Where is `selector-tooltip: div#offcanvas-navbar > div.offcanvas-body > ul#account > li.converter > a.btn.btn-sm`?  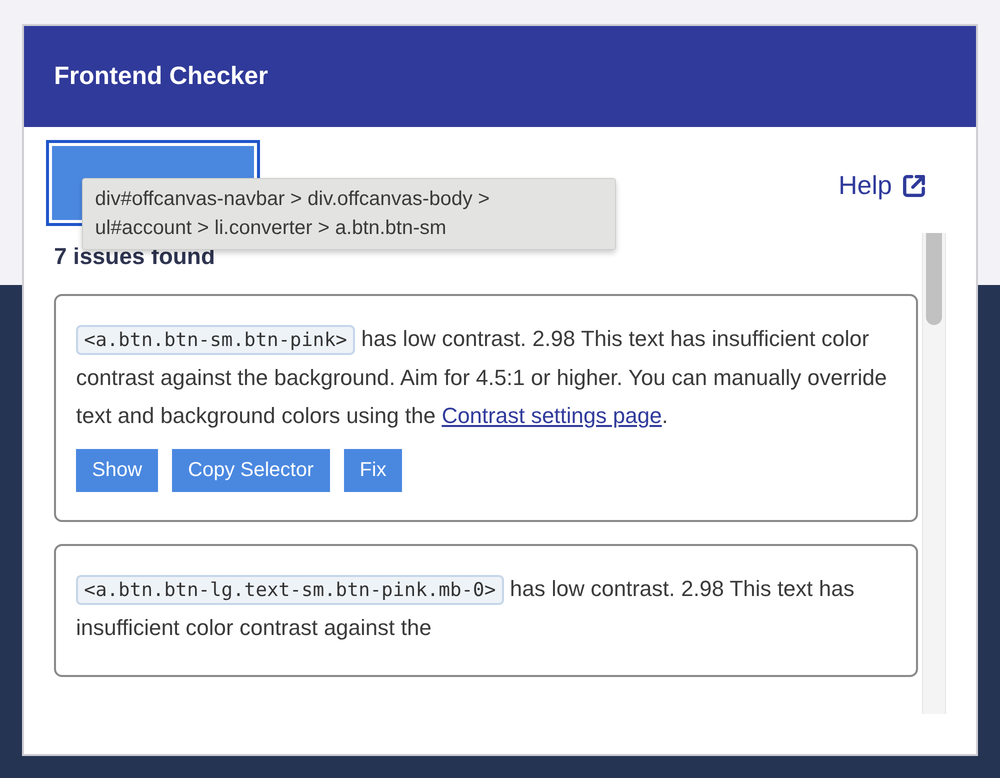
selector-tooltip: div#offcanvas-navbar > div.offcanvas-body > ul#account > li.converter > a.btn.btn-sm is located at coordinates (349, 214).